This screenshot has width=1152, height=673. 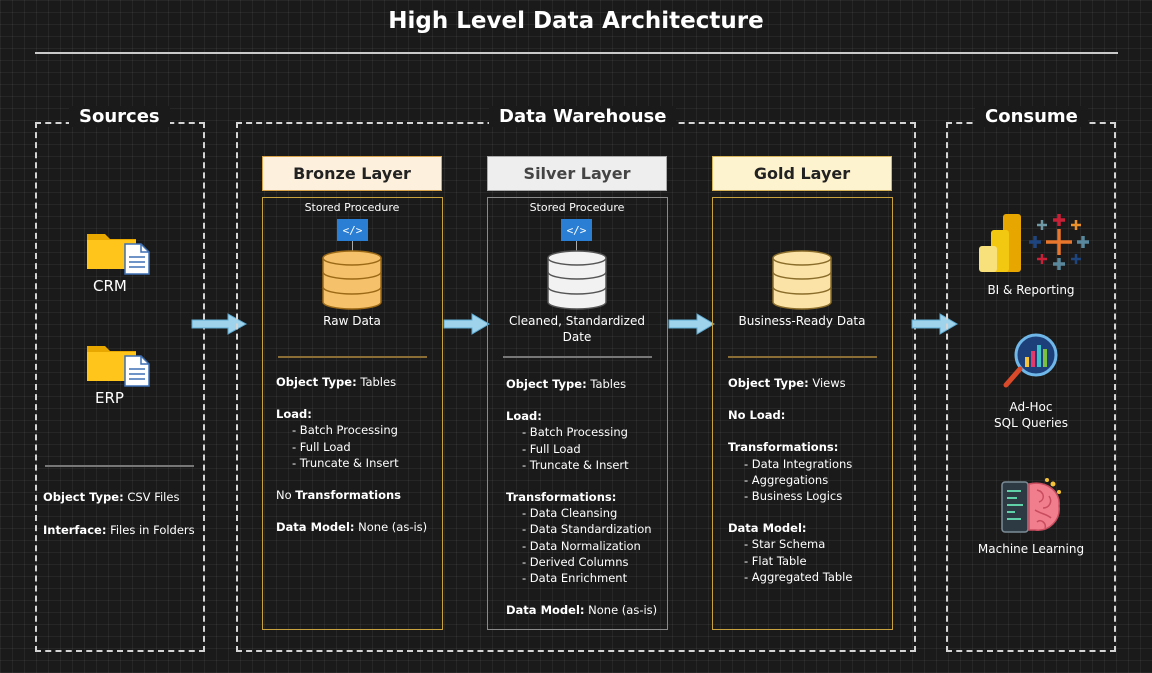 I want to click on consume-label: Consume, so click(x=1031, y=116).